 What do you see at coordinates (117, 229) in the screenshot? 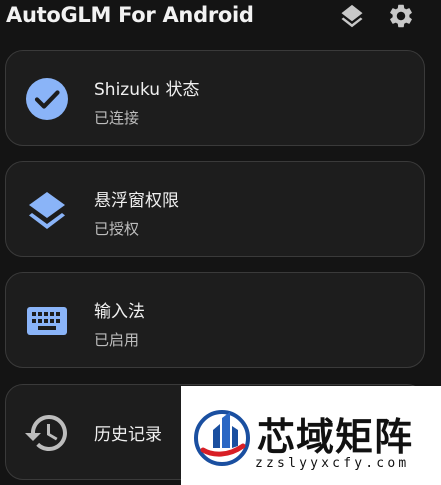
I see `overlay-permission-status: 已授权` at bounding box center [117, 229].